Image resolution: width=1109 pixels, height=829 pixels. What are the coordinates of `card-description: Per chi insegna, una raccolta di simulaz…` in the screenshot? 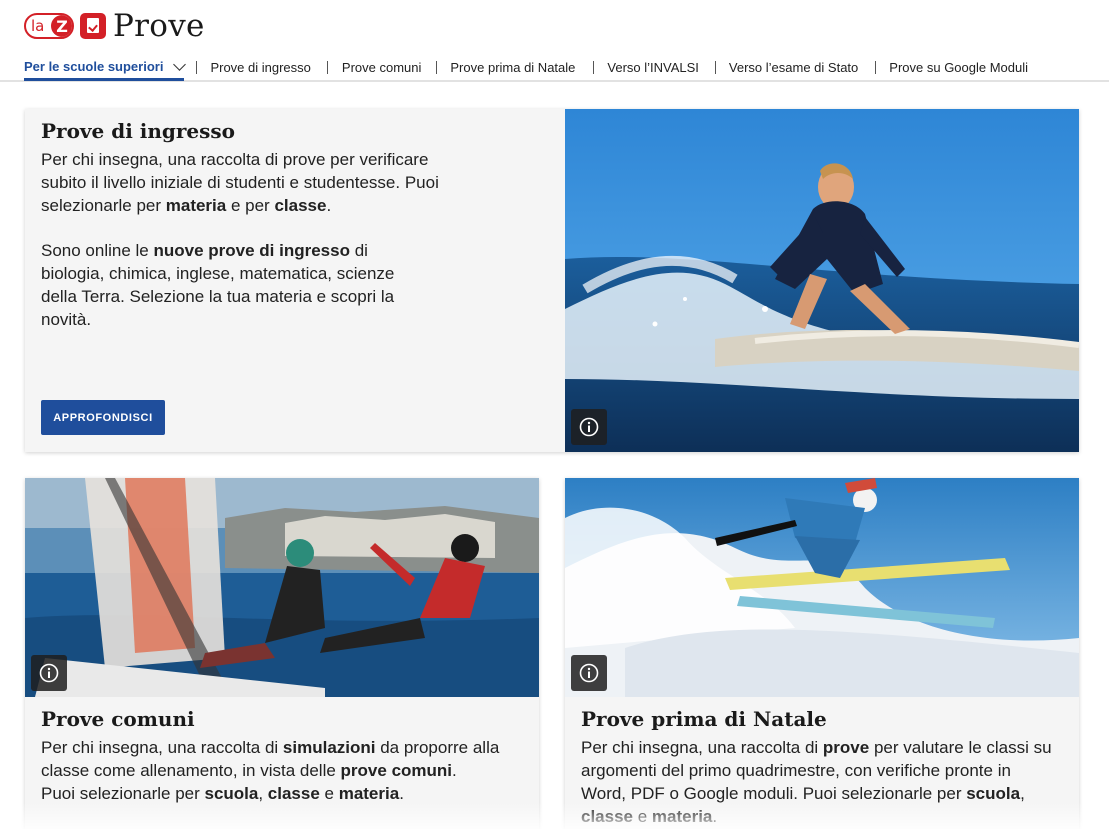 It's located at (270, 770).